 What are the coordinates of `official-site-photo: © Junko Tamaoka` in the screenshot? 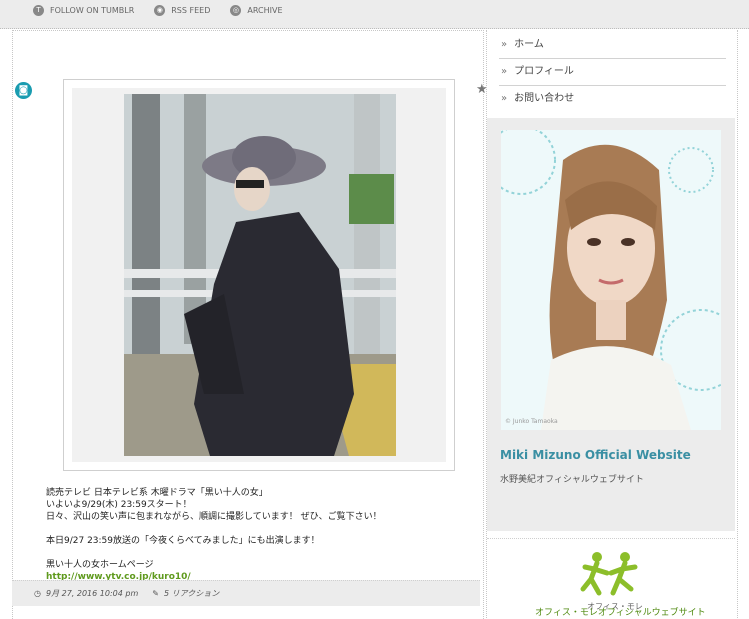 It's located at (611, 280).